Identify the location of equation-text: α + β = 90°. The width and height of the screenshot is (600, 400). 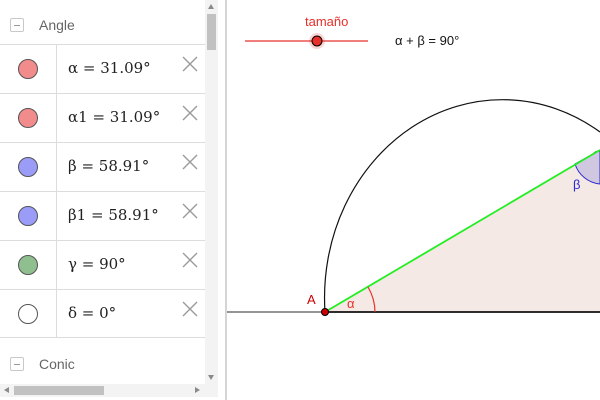
(427, 40).